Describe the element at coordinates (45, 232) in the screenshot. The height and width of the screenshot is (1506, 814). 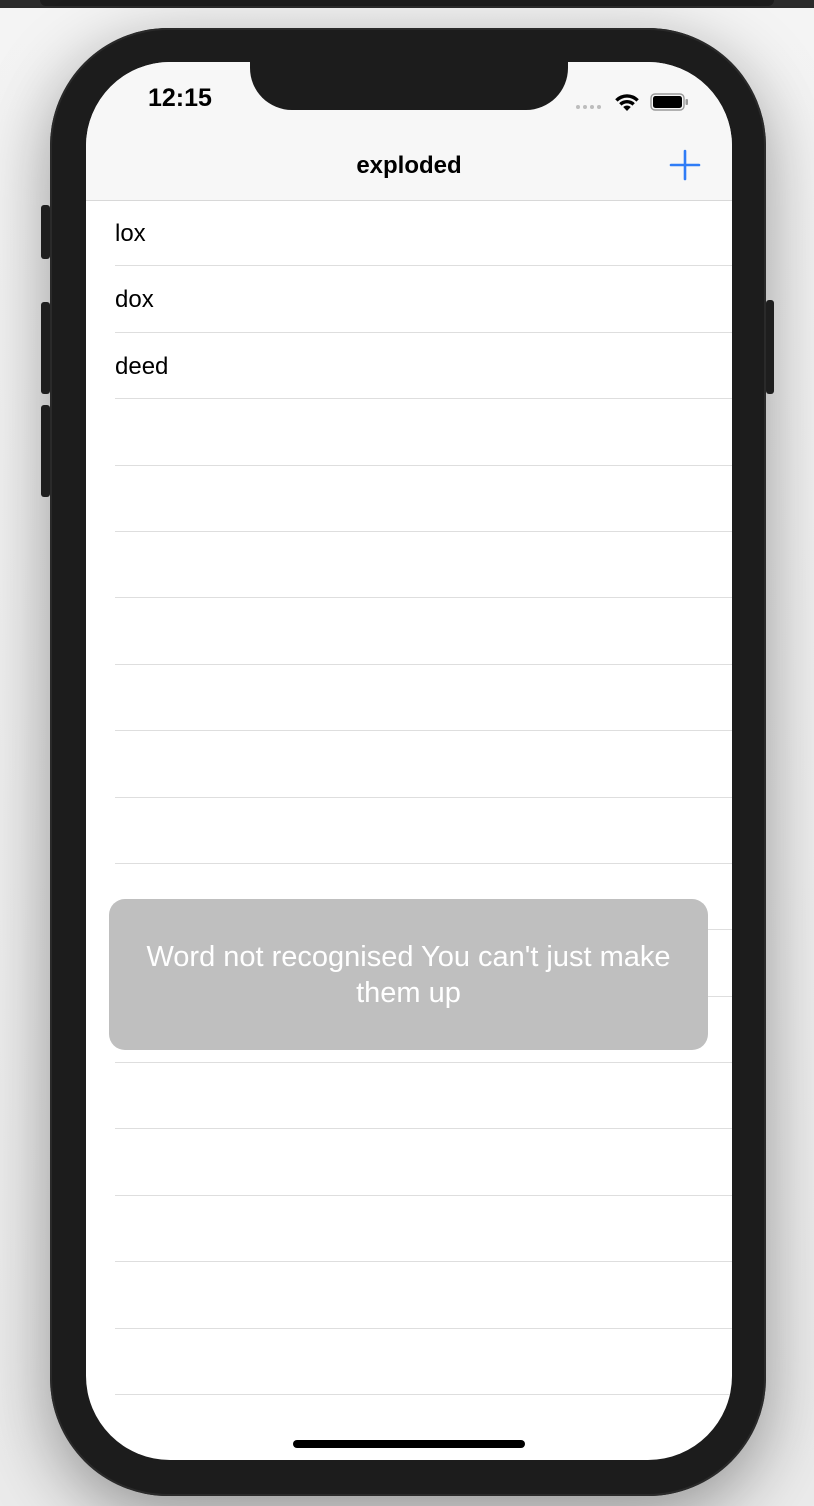
I see `silent-switch` at that location.